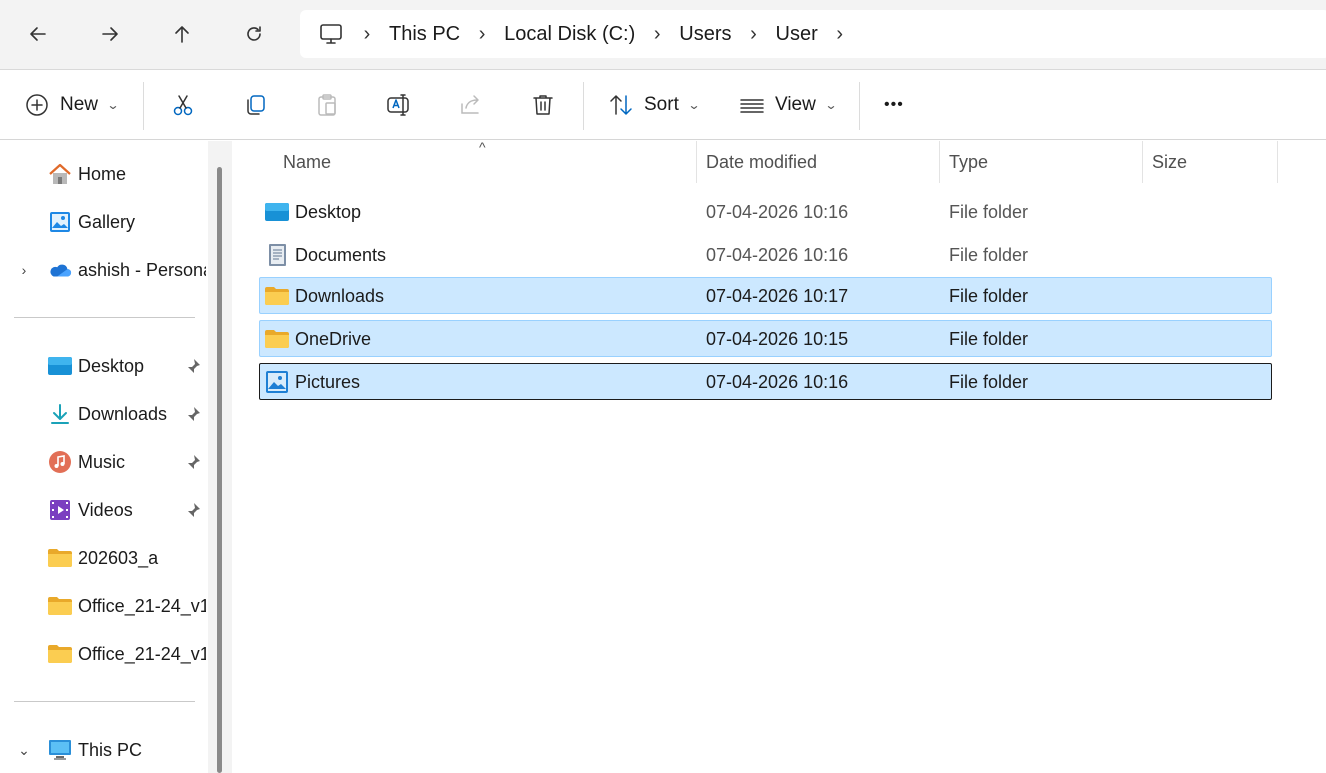  I want to click on sidebar-item-label: Gallery, so click(107, 221).